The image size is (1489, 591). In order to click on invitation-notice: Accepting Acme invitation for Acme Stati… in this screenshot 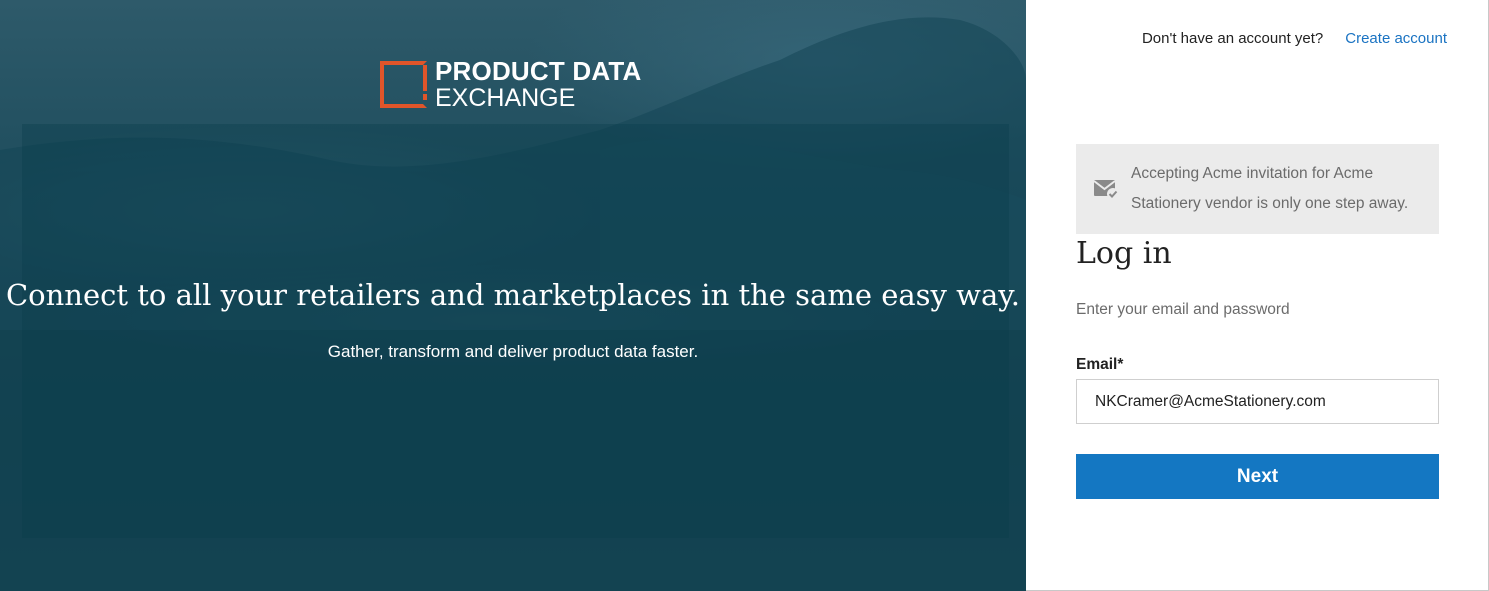, I will do `click(1257, 189)`.